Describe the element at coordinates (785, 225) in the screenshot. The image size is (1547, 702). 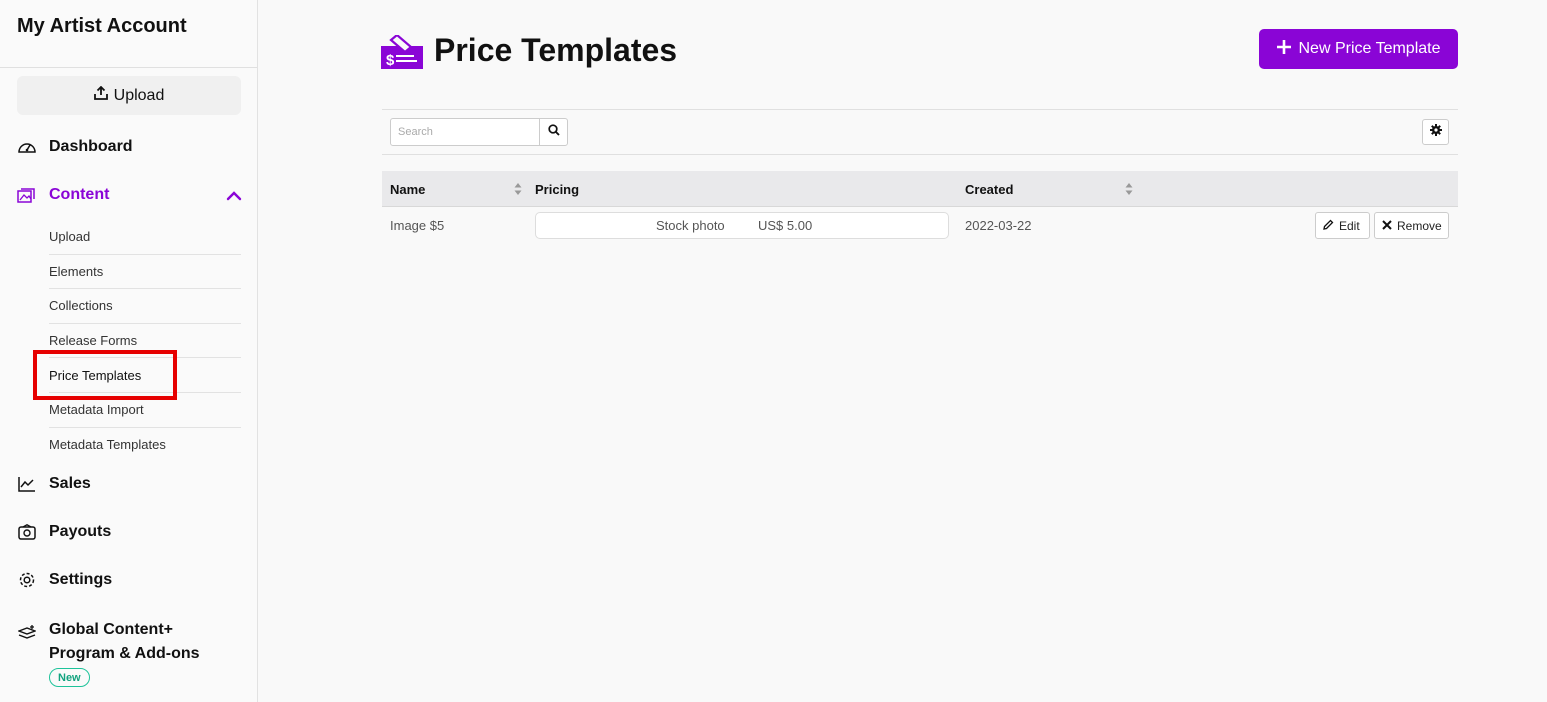
I see `pricing-value: US$ 5.00` at that location.